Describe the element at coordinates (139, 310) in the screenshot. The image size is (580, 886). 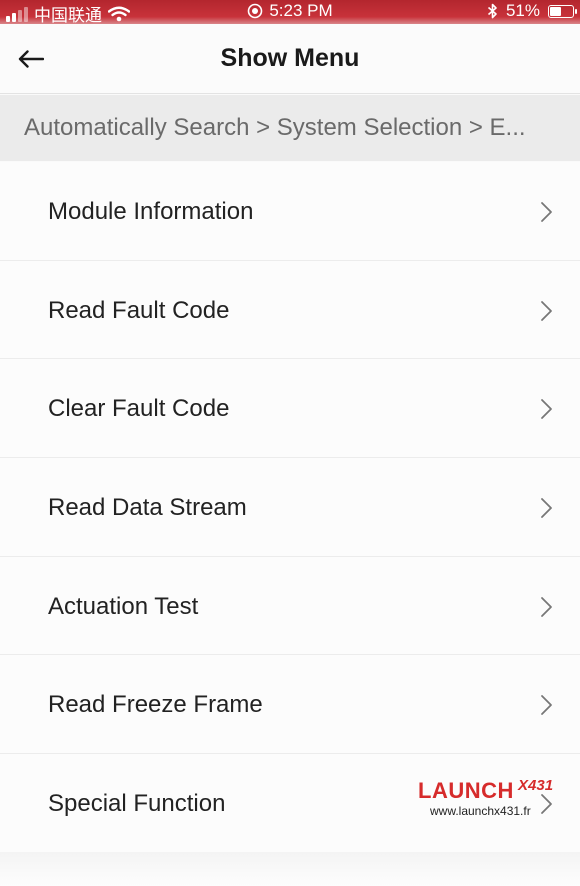
I see `menu-item-label: Read Fault Code` at that location.